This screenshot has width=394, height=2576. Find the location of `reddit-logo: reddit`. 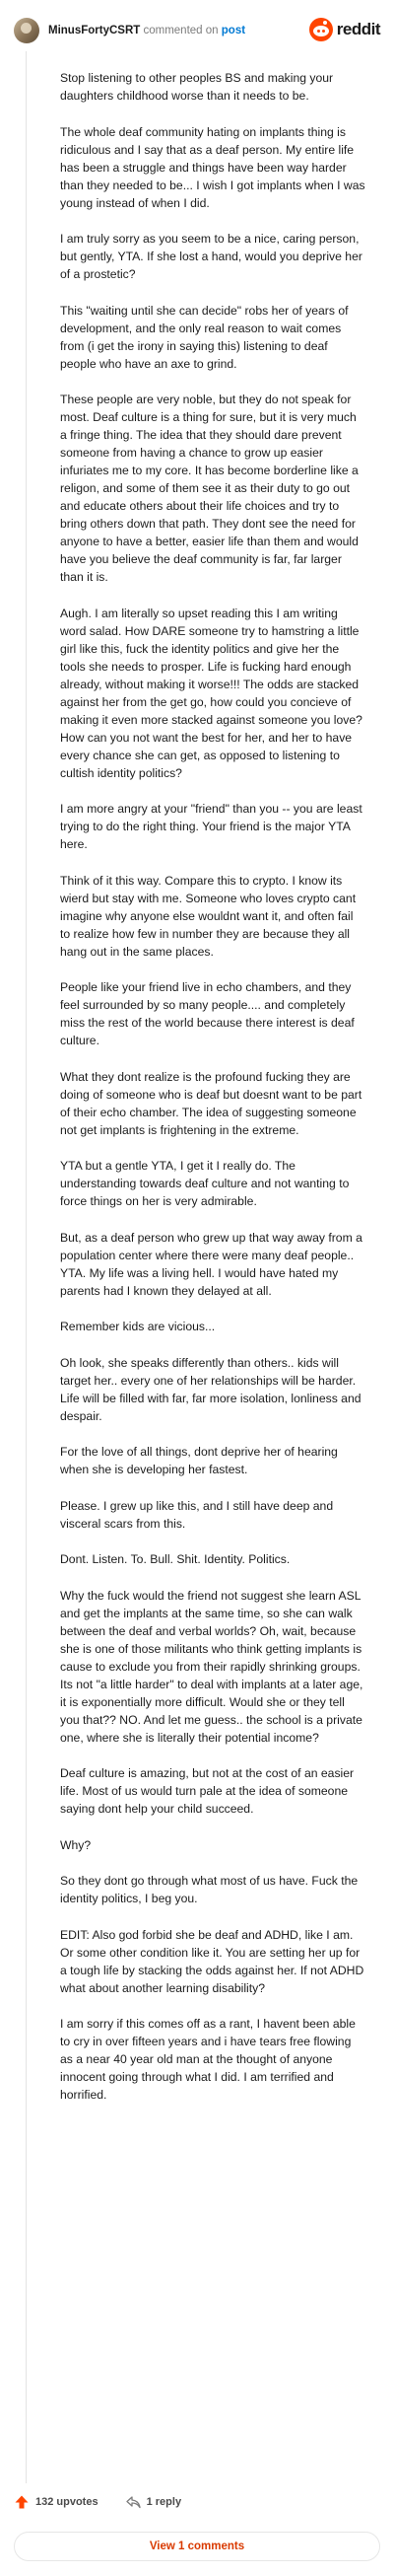

reddit-logo: reddit is located at coordinates (344, 29).